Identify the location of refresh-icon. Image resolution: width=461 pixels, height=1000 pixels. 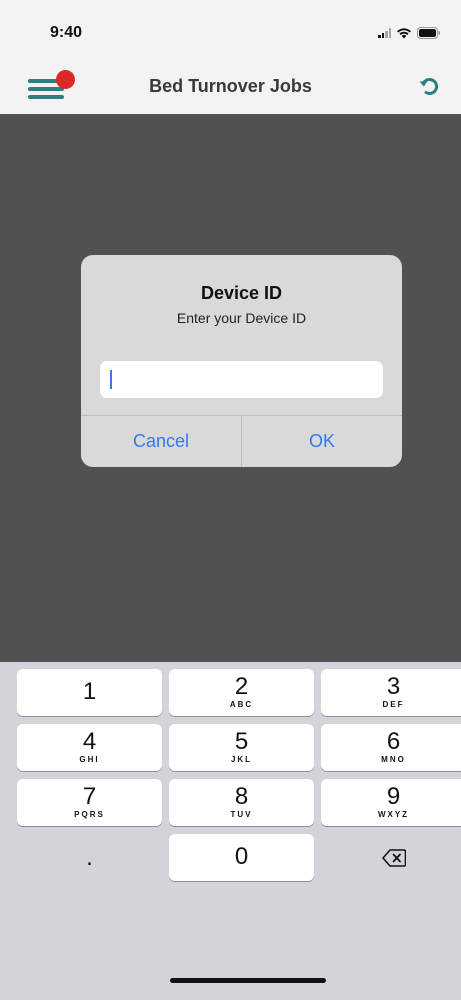
(429, 86).